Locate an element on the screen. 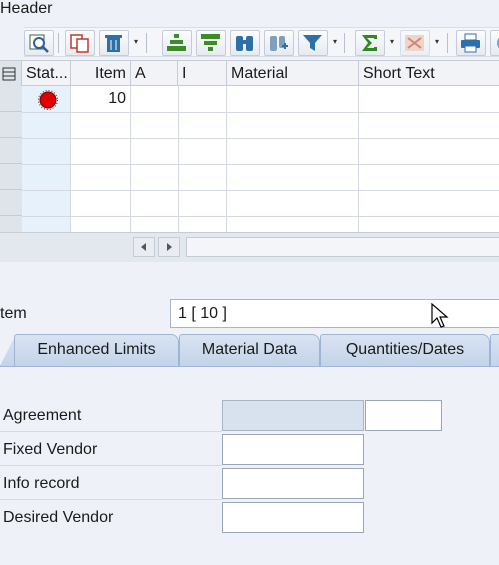 This screenshot has height=565, width=499. info-record-row: Info record is located at coordinates (249, 485).